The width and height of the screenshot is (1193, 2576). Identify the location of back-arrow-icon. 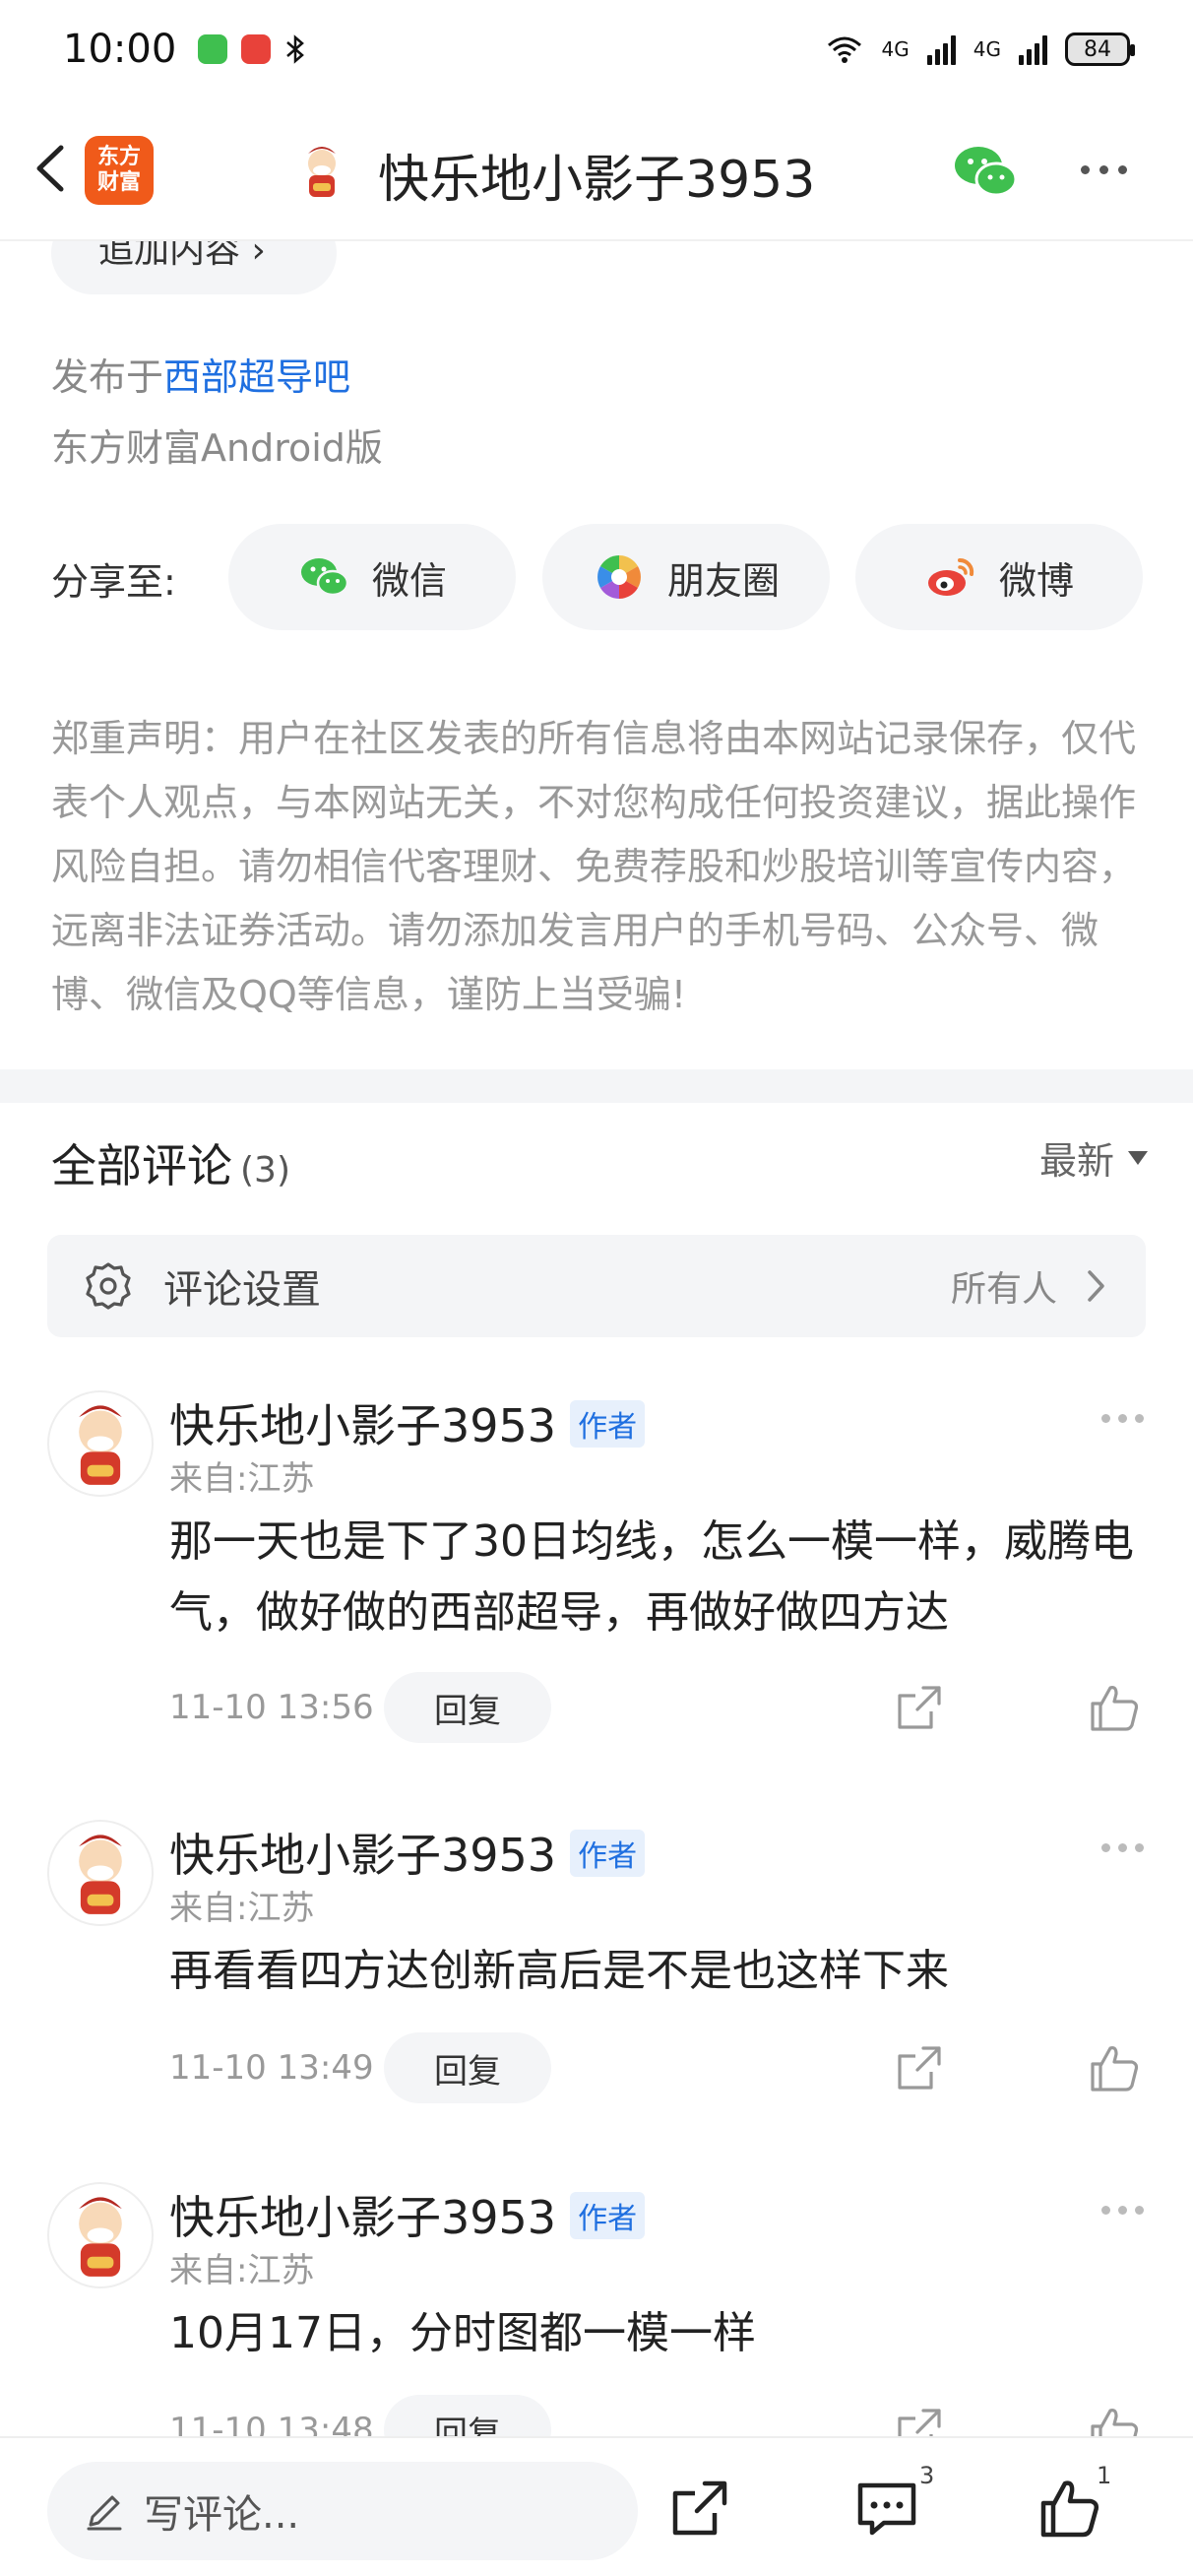
(50, 168).